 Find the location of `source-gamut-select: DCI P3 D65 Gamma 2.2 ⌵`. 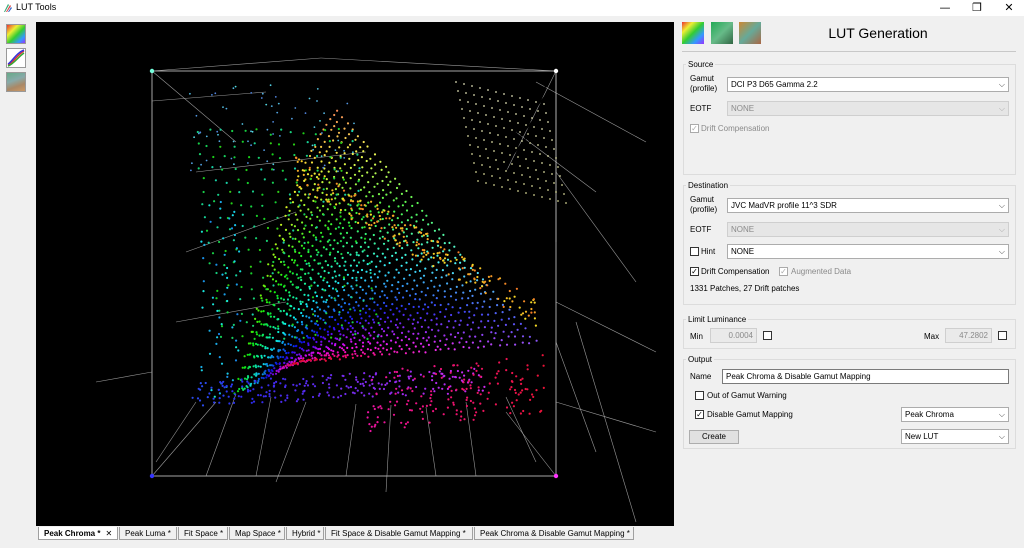

source-gamut-select: DCI P3 D65 Gamma 2.2 ⌵ is located at coordinates (868, 84).